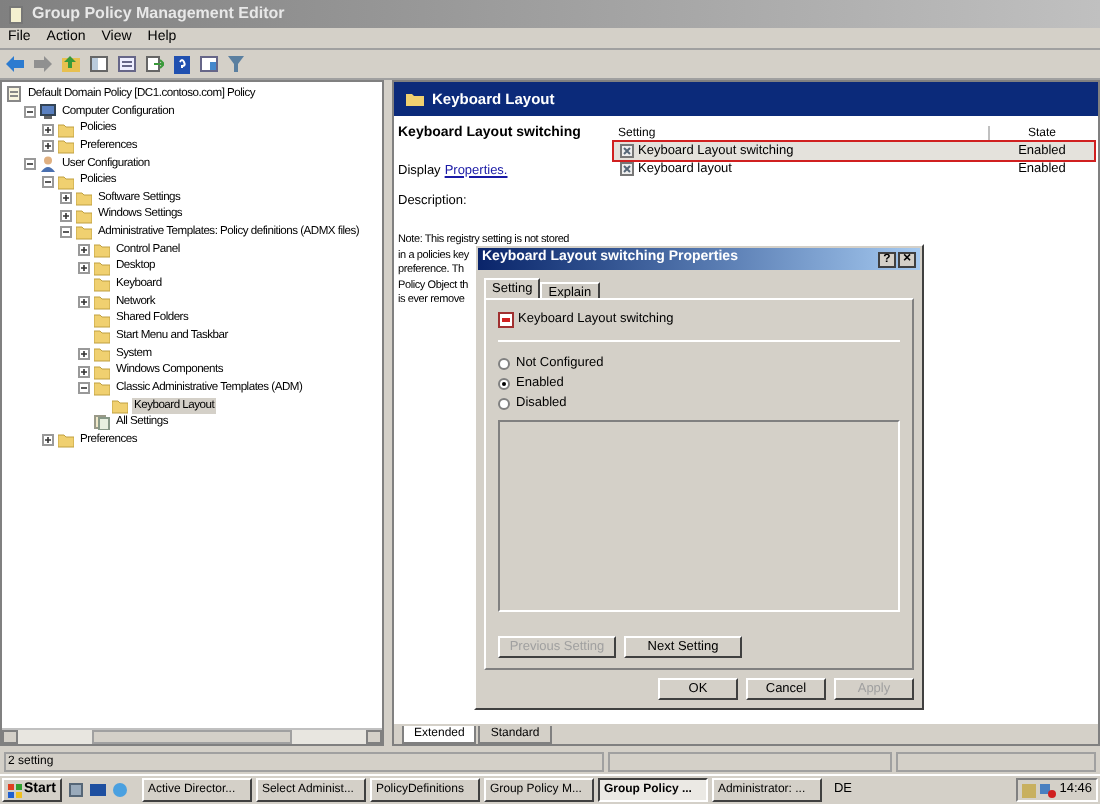 The width and height of the screenshot is (1100, 804). Describe the element at coordinates (48, 111) in the screenshot. I see `computer-icon` at that location.